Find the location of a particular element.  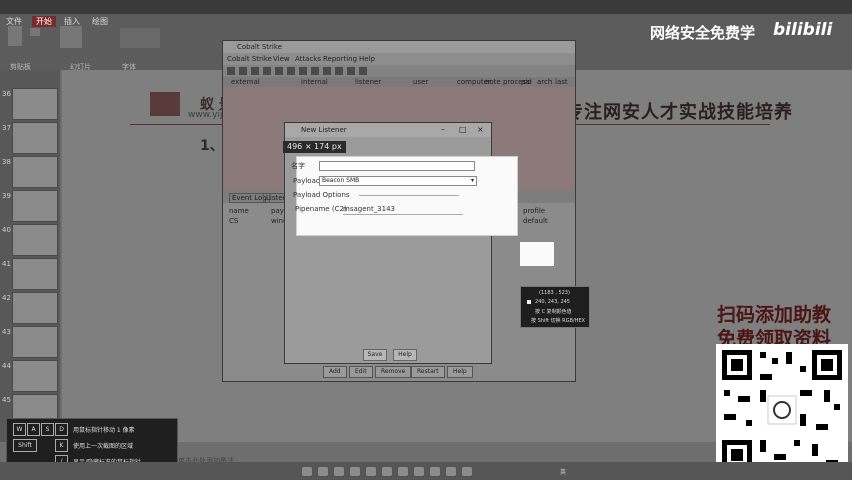

watermark-text: 网络安全免费学 is located at coordinates (703, 33).